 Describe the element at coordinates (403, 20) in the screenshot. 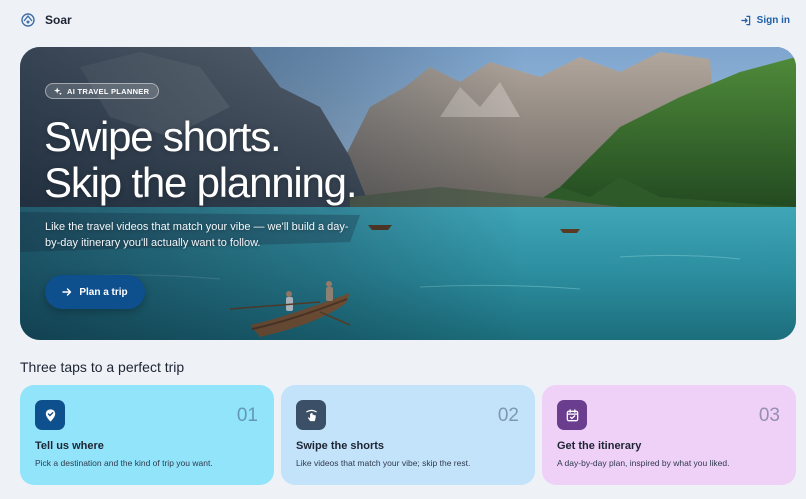

I see `top-nav: Soar Sign in` at that location.